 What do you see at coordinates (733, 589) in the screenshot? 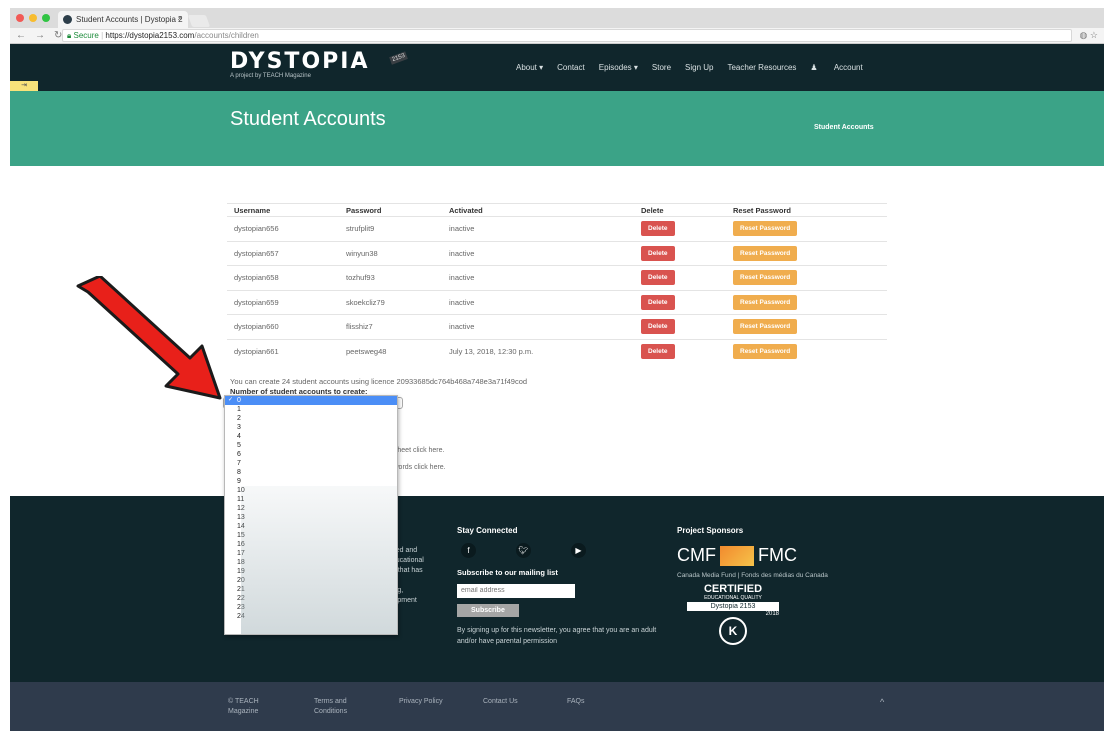
I see `cert-title: CERTIFIED` at bounding box center [733, 589].